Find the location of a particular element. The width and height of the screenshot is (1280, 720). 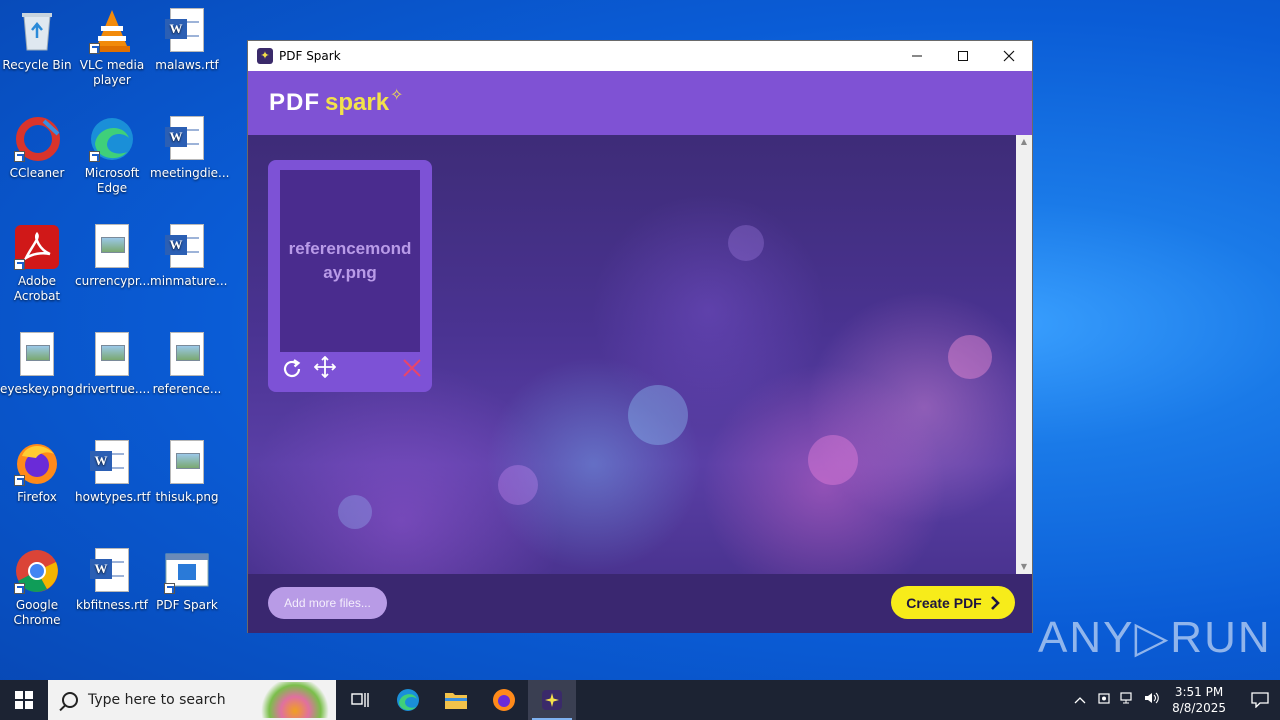

move-button is located at coordinates (325, 369).